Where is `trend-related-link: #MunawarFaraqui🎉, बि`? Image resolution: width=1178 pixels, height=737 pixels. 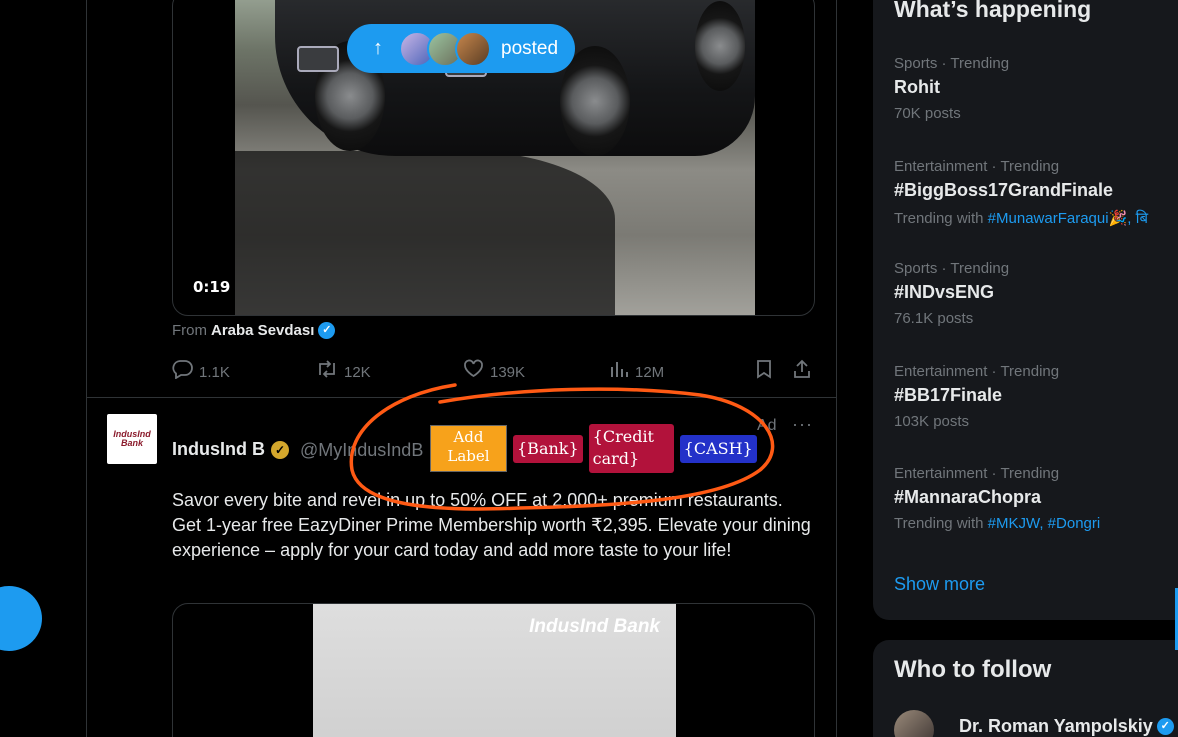 trend-related-link: #MunawarFaraqui🎉, बि is located at coordinates (1068, 218).